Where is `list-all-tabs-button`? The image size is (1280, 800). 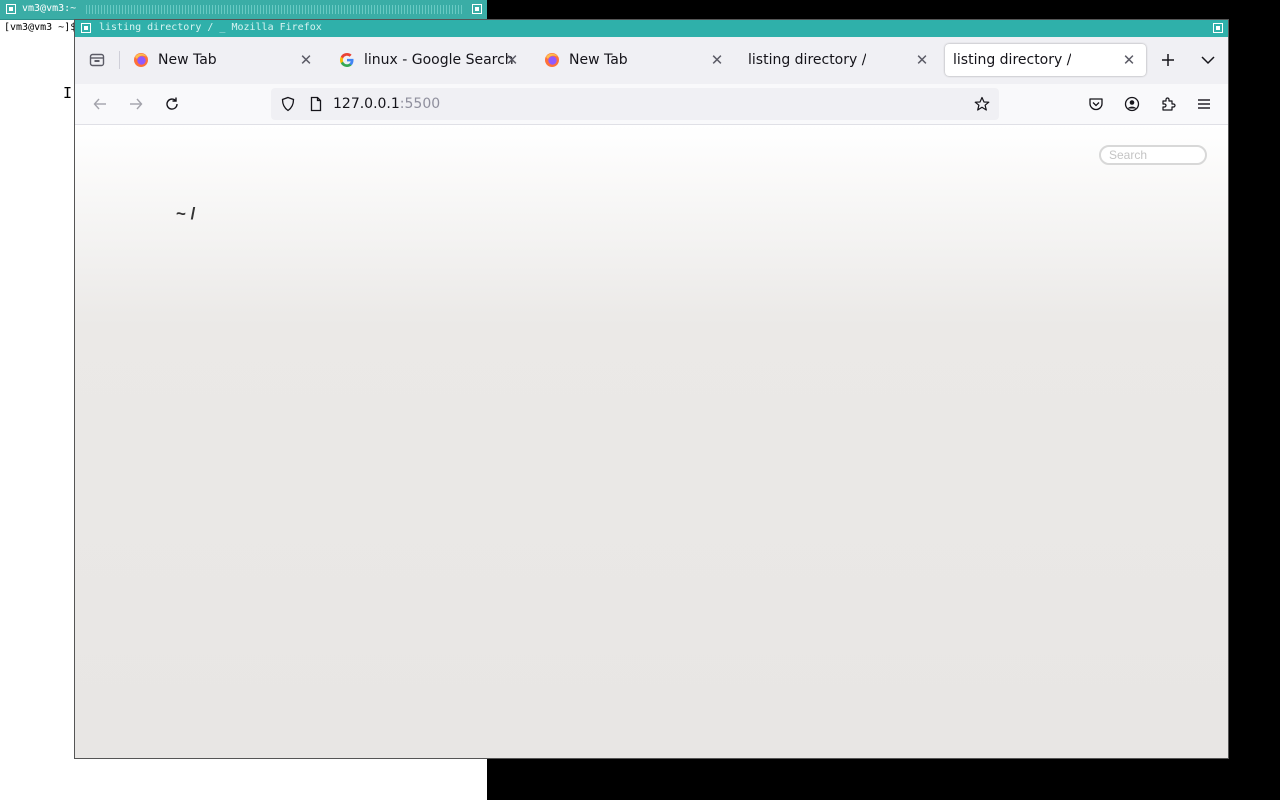 list-all-tabs-button is located at coordinates (1208, 60).